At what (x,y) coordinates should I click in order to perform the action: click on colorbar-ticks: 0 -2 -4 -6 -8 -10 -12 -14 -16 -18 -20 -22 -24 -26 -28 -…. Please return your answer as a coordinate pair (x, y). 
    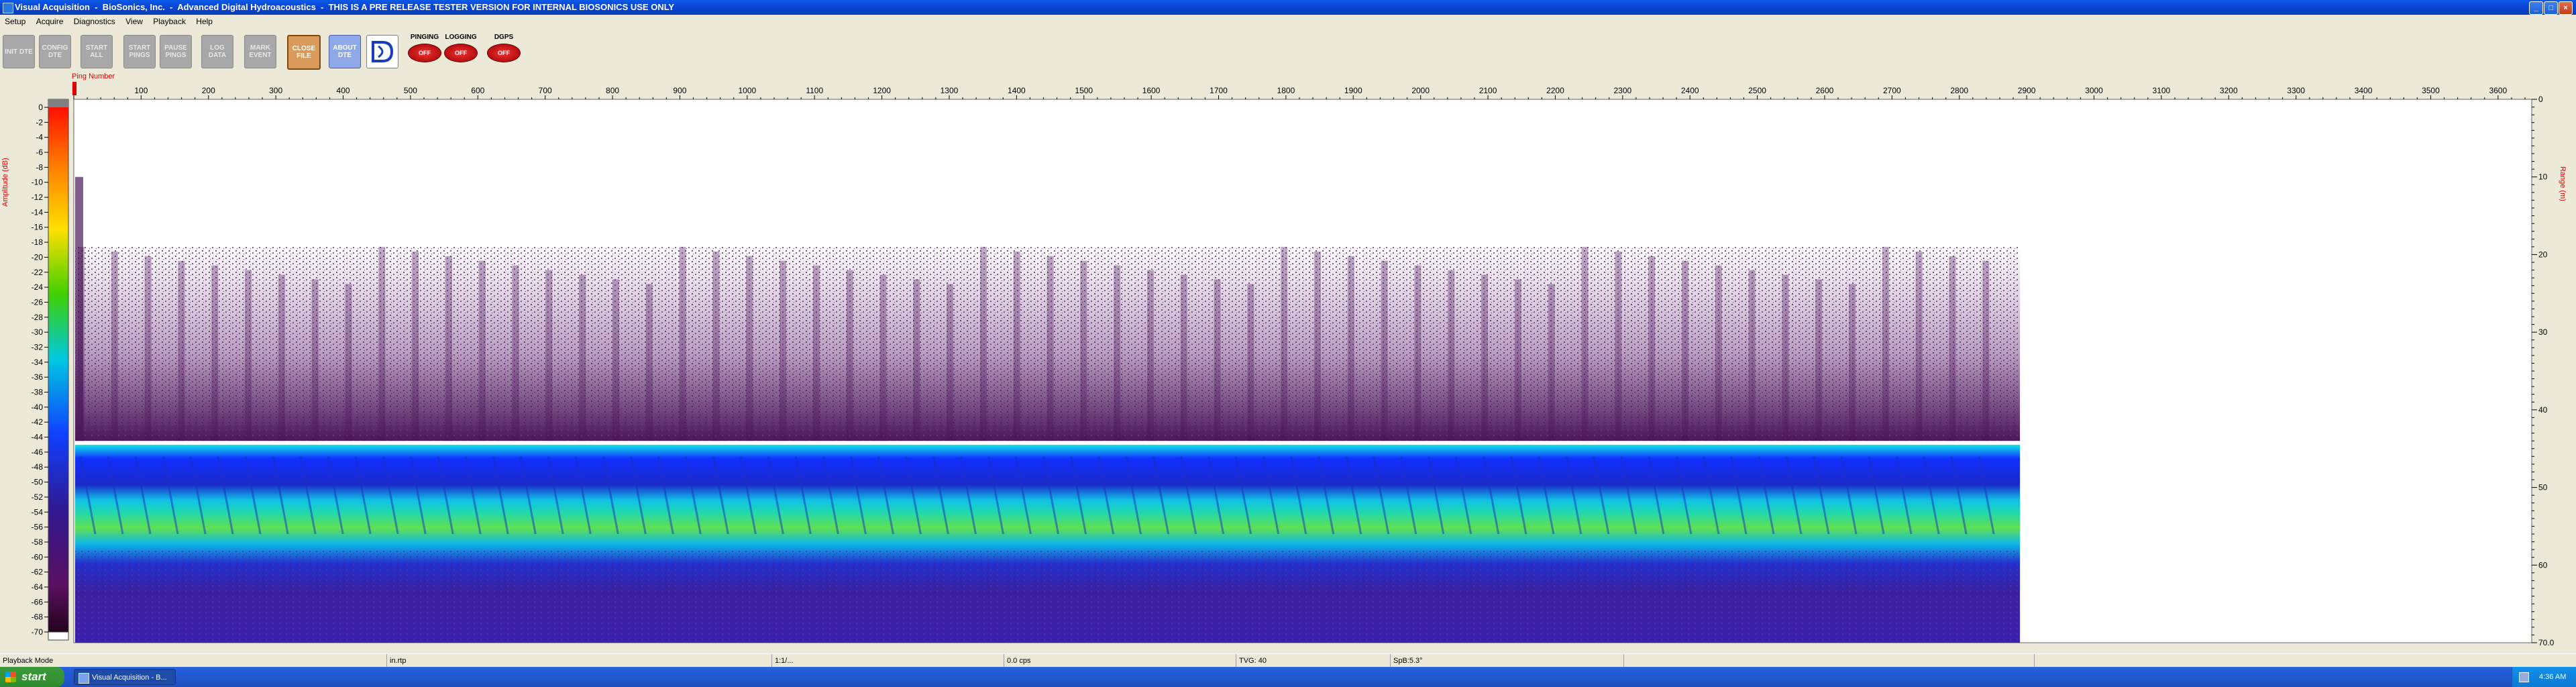
    Looking at the image, I should click on (40, 370).